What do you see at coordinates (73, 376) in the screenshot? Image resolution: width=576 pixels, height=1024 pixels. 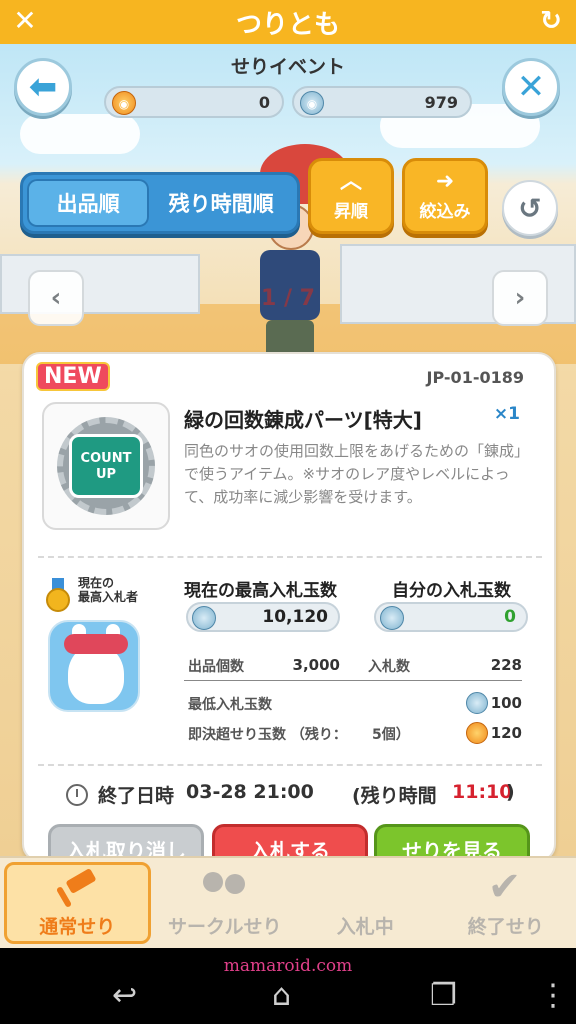 I see `new-badge: NEW` at bounding box center [73, 376].